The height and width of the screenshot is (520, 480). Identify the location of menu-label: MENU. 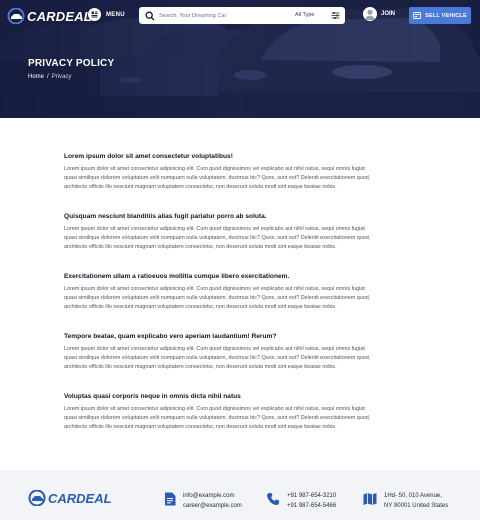
(115, 14).